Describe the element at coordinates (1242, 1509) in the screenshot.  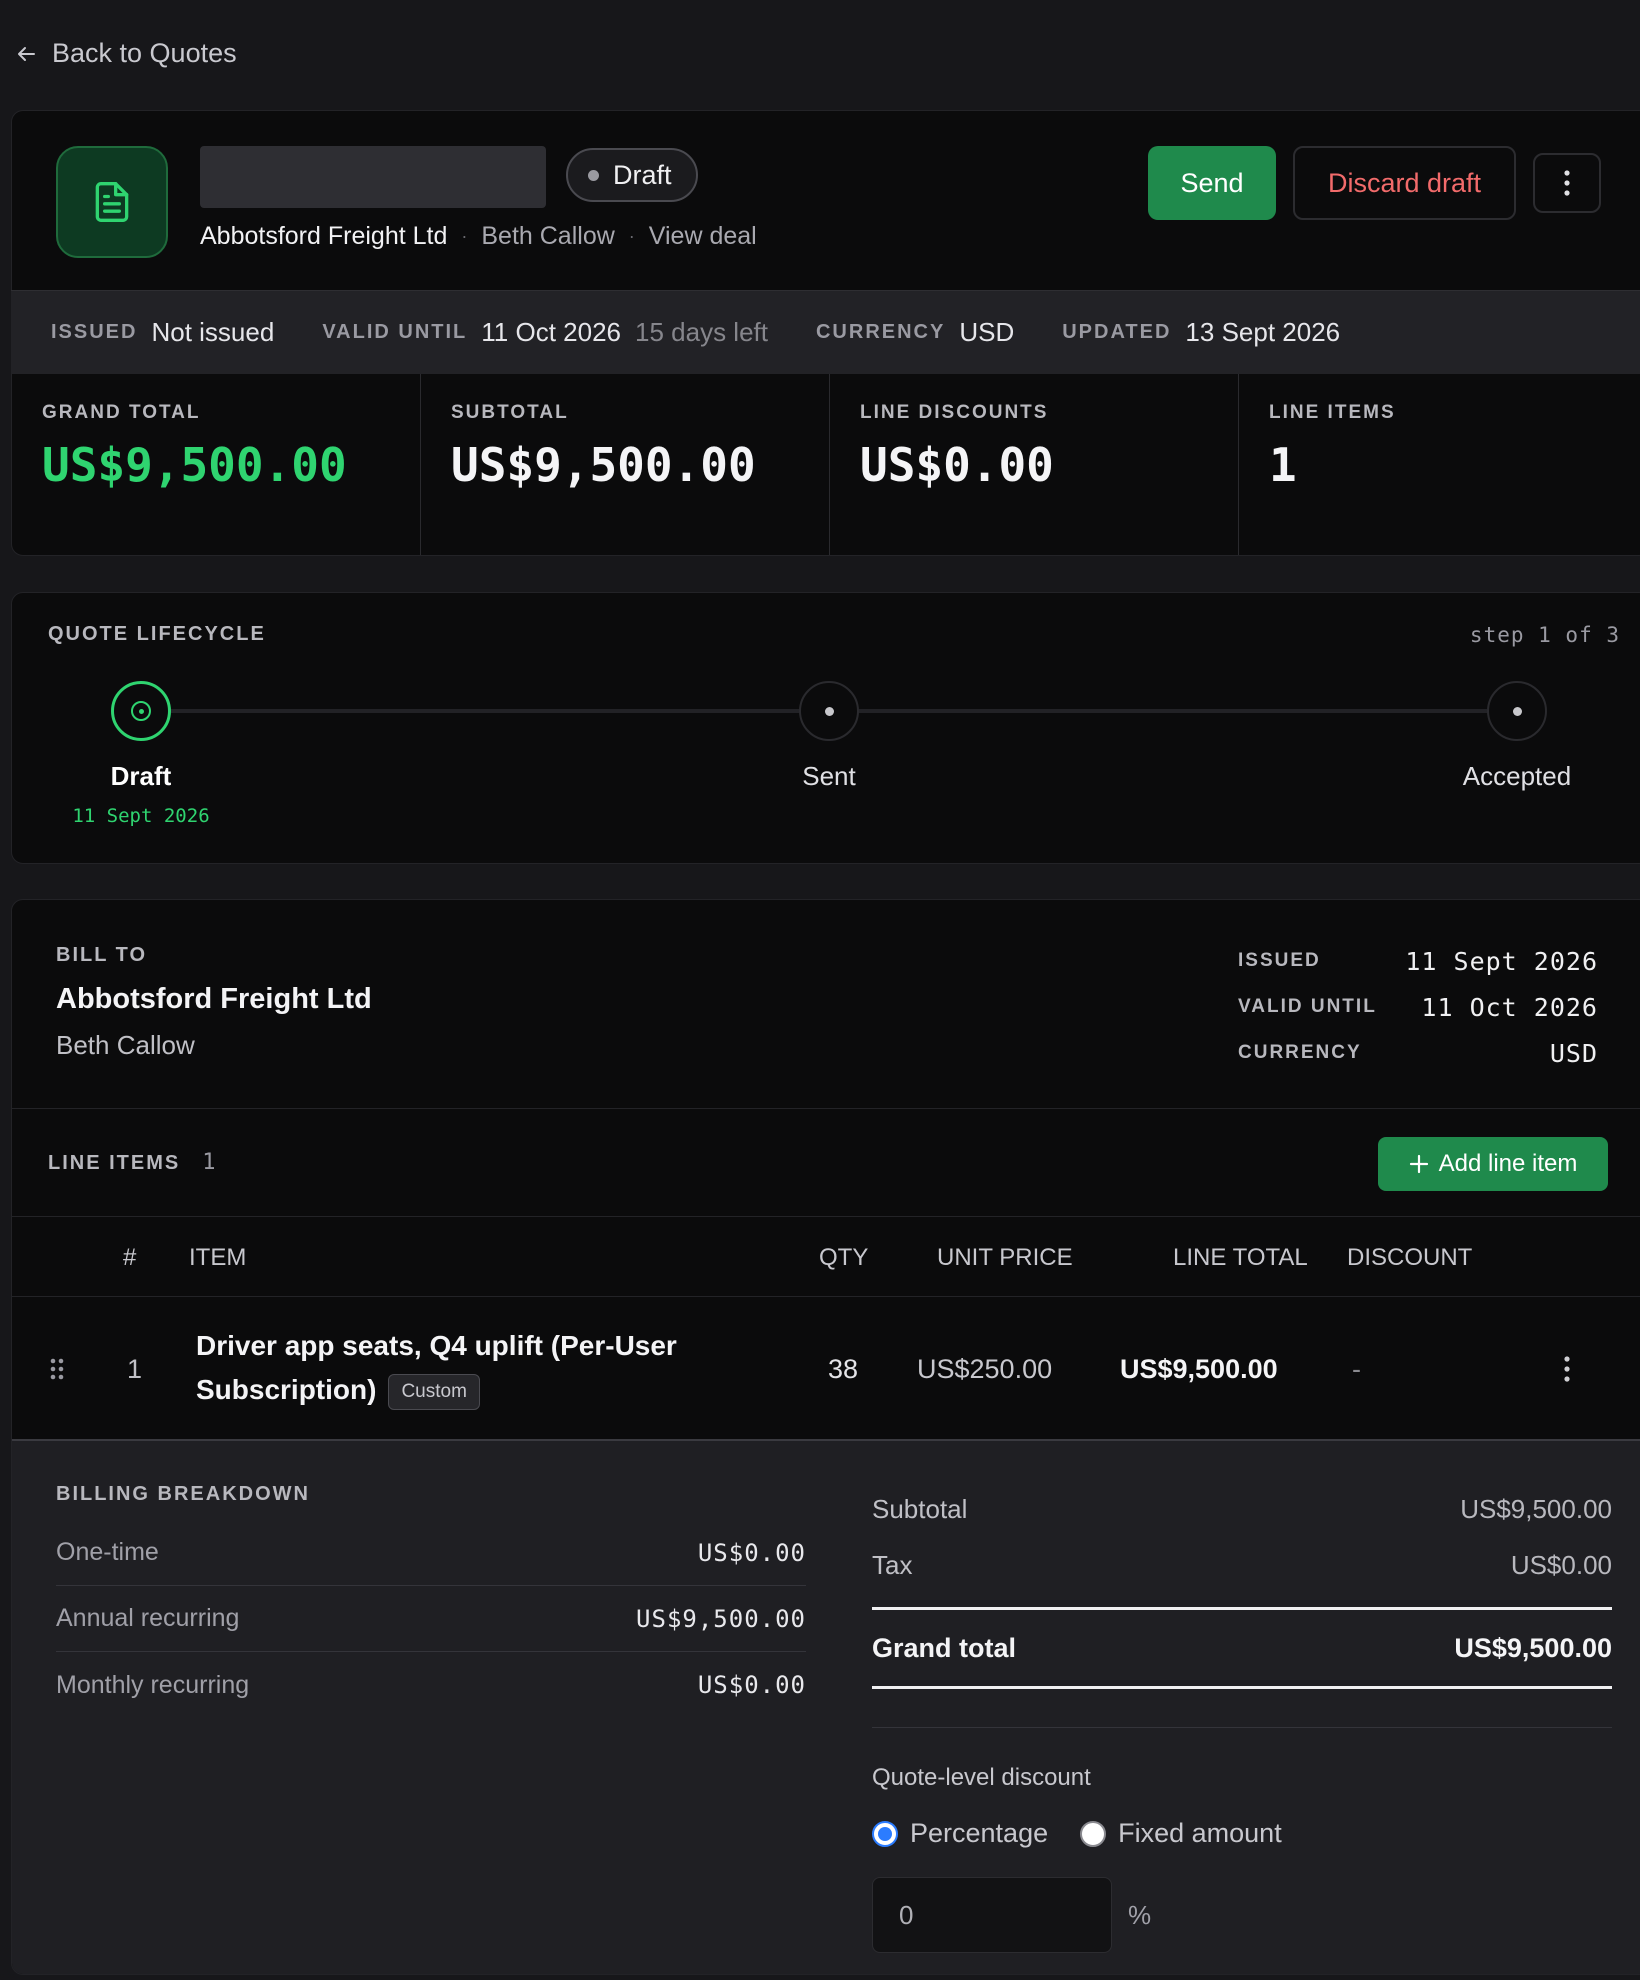
I see `subtotal-row: Subtotal US$9,500.00` at that location.